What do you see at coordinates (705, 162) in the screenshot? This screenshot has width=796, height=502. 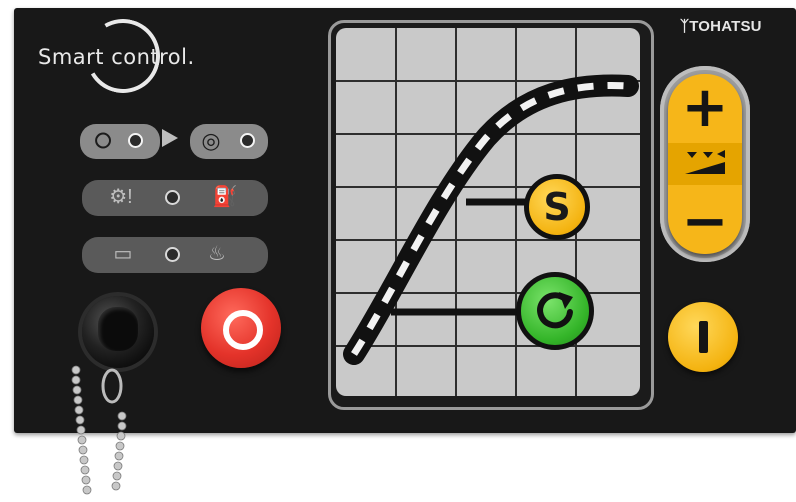 I see `adjust-arrows-icon` at bounding box center [705, 162].